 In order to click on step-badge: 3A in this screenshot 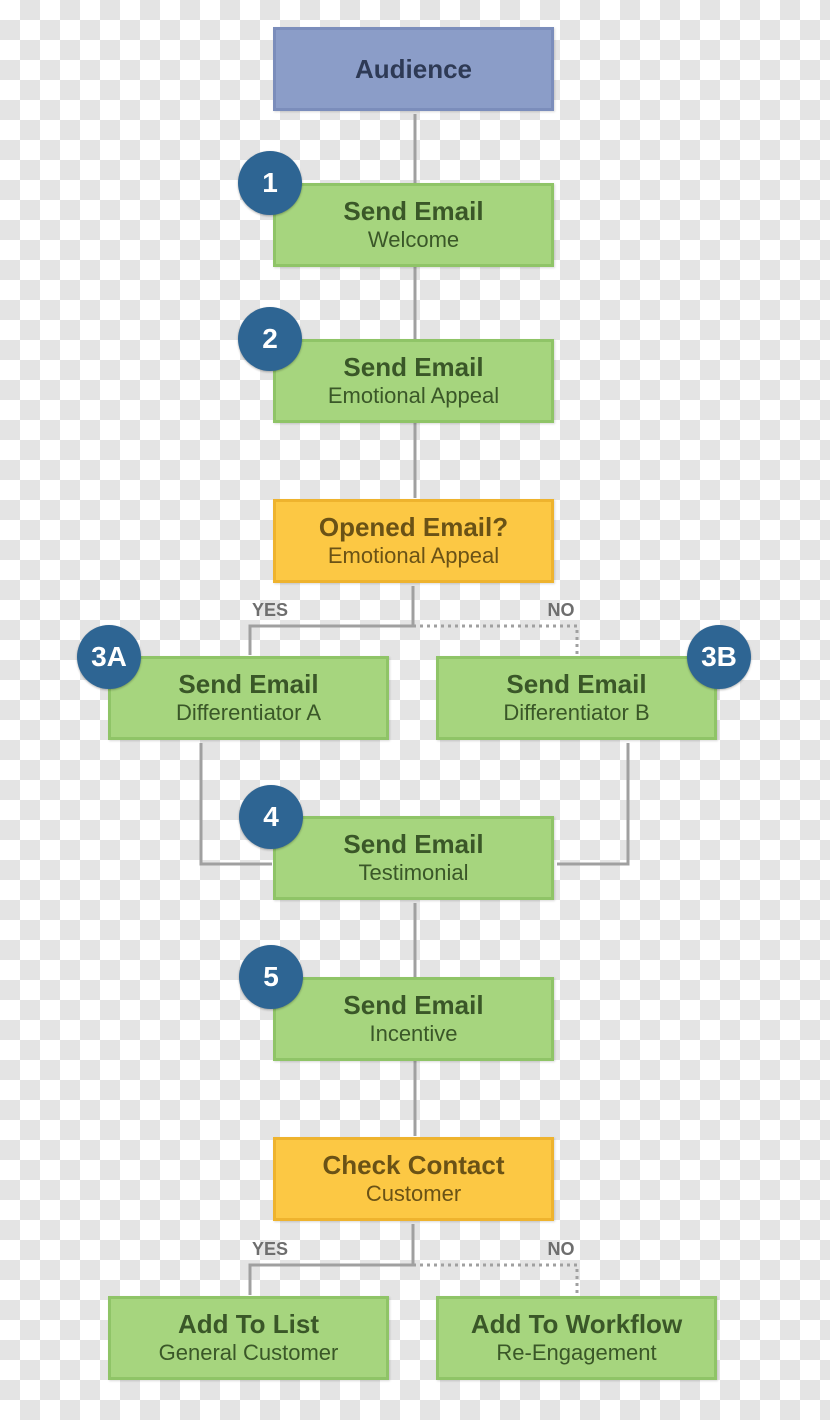, I will do `click(109, 657)`.